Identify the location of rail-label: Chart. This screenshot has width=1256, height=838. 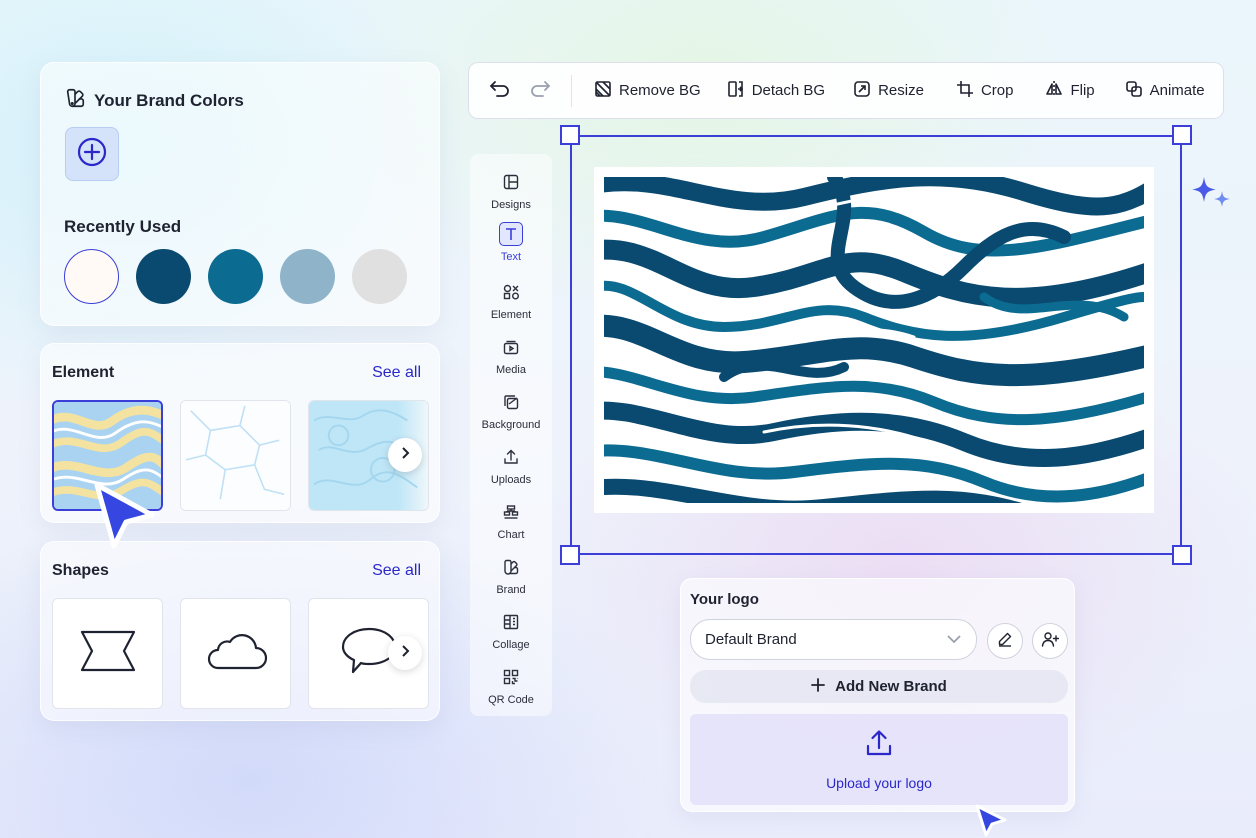
(511, 535).